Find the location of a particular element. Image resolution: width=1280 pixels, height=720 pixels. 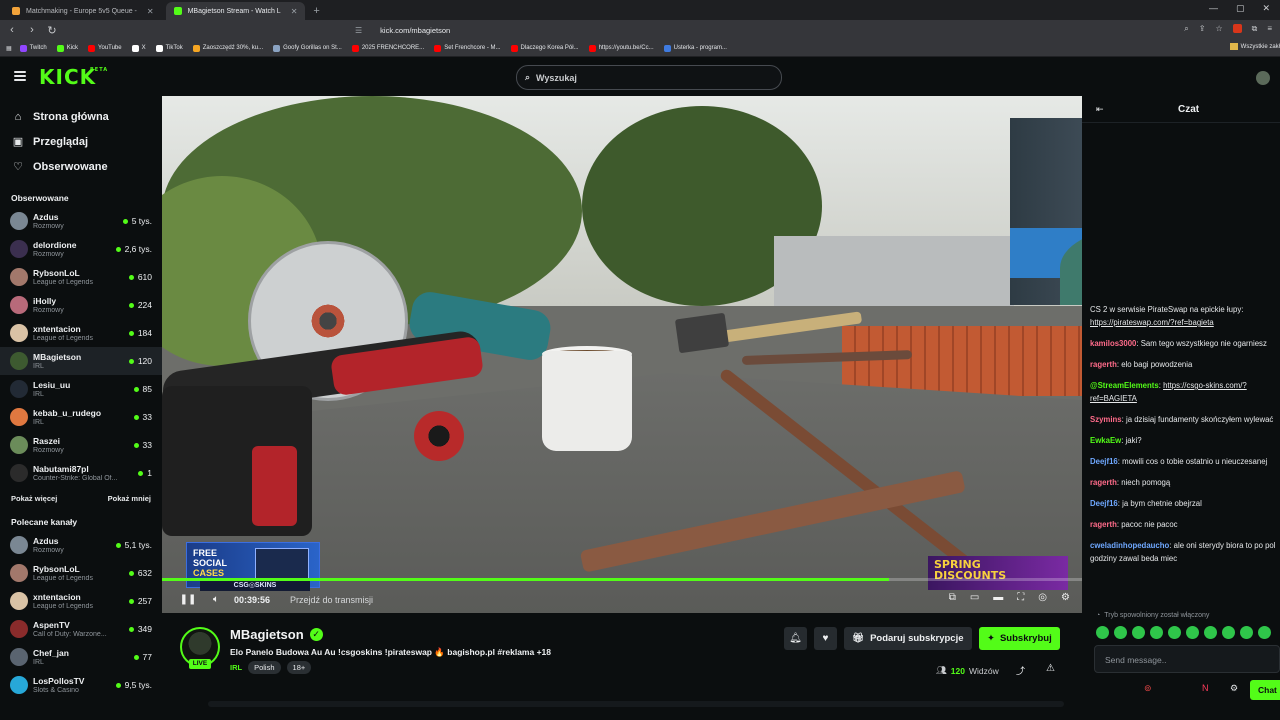

address-bar: ☰ kick.com/mbagietson is located at coordinates (640, 30).